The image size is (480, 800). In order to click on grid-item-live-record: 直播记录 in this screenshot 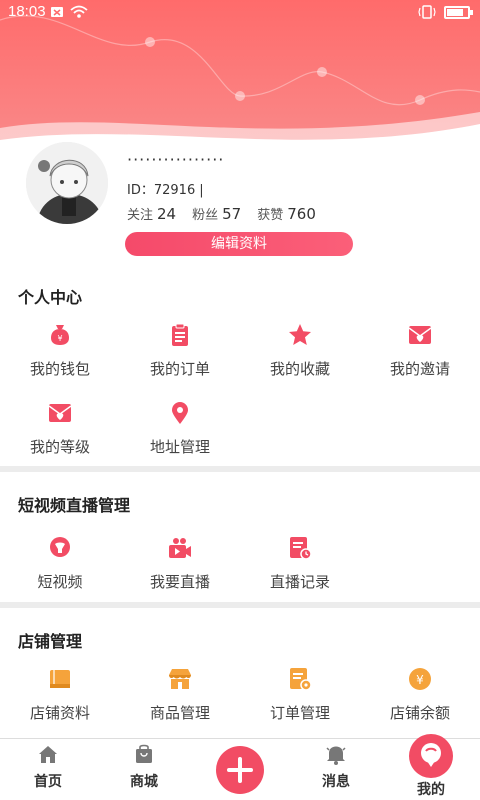, I will do `click(300, 563)`.